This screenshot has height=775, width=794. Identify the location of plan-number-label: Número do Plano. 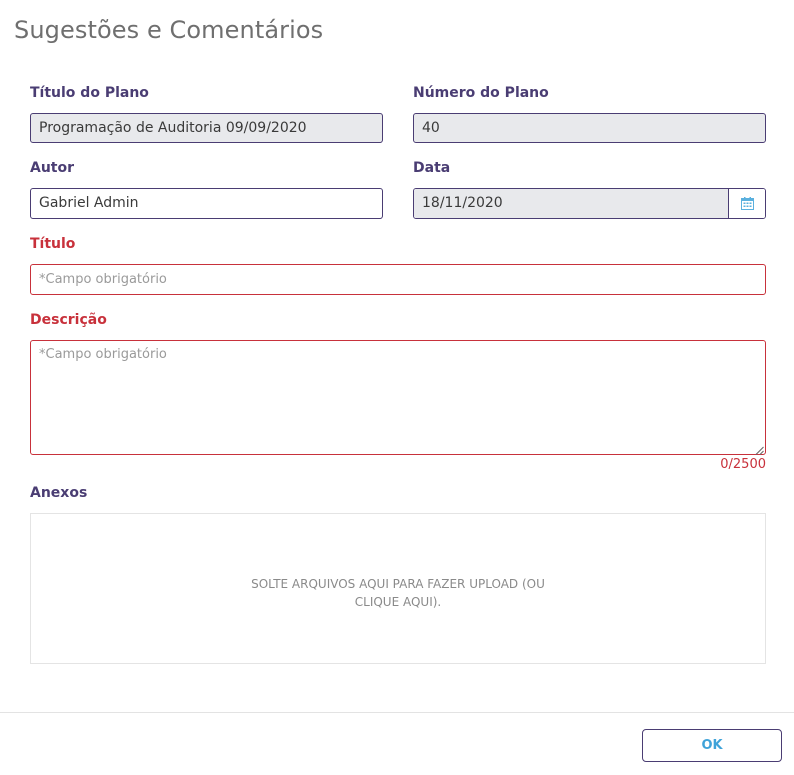
(481, 93).